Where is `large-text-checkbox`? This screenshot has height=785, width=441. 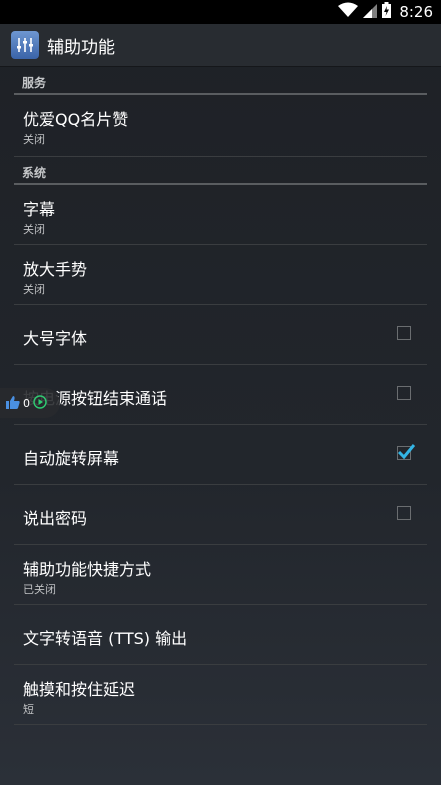 large-text-checkbox is located at coordinates (404, 333).